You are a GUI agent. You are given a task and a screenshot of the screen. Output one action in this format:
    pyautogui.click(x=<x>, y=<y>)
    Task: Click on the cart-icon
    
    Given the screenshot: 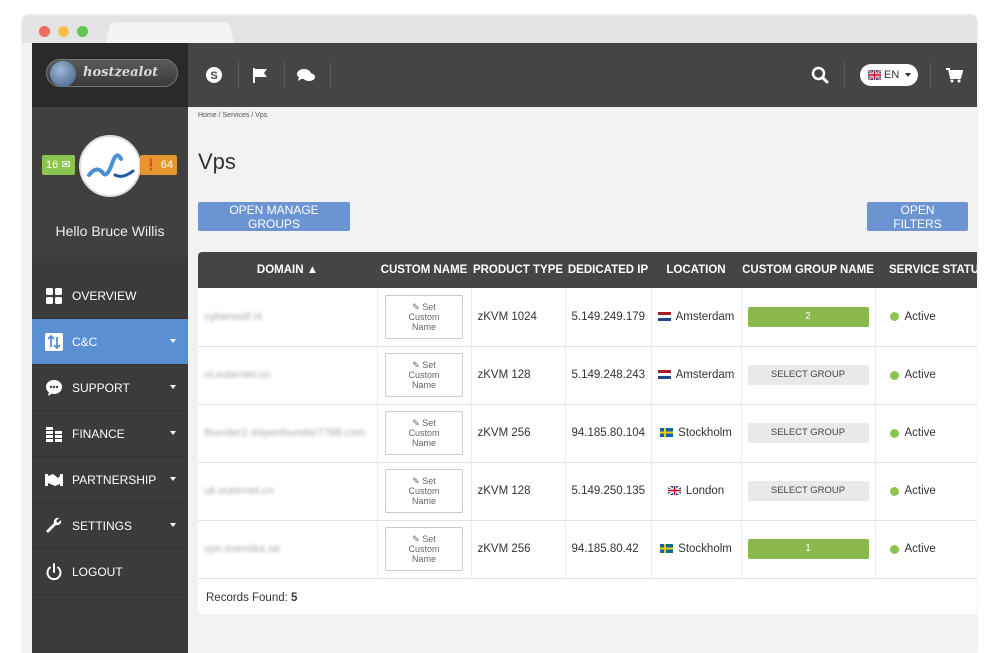 What is the action you would take?
    pyautogui.click(x=954, y=75)
    